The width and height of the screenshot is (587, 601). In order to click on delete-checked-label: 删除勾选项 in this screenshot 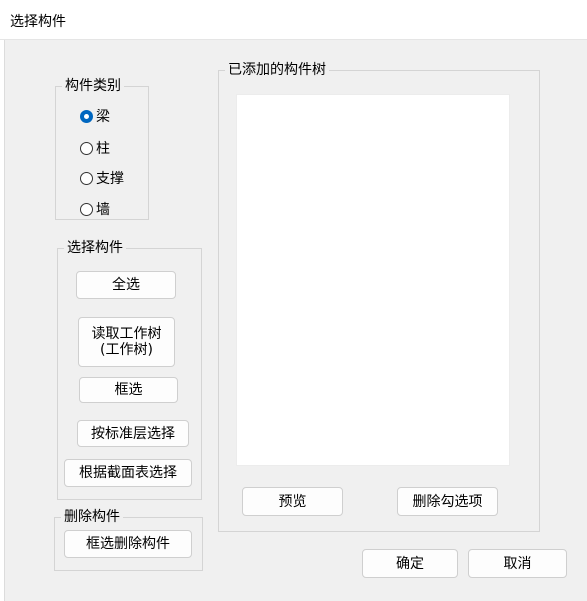, I will do `click(447, 501)`.